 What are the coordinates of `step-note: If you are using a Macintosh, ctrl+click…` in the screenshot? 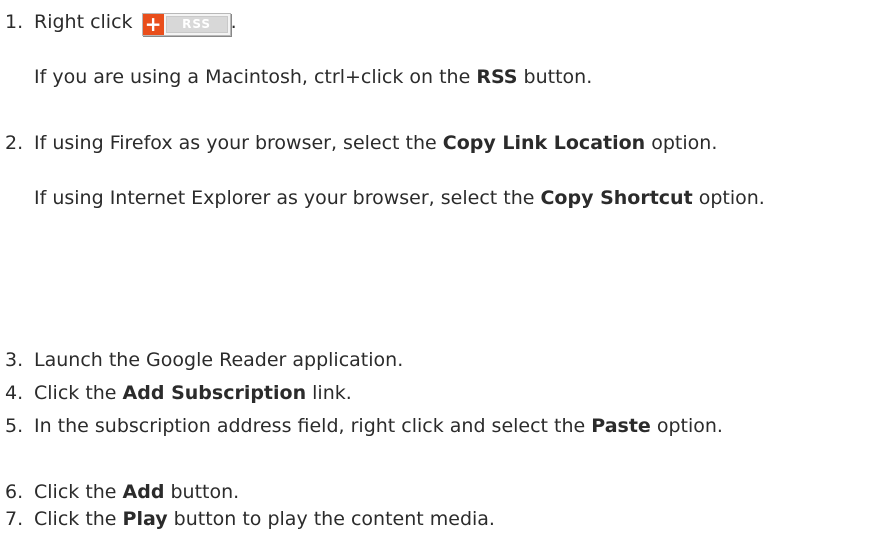 It's located at (449, 77).